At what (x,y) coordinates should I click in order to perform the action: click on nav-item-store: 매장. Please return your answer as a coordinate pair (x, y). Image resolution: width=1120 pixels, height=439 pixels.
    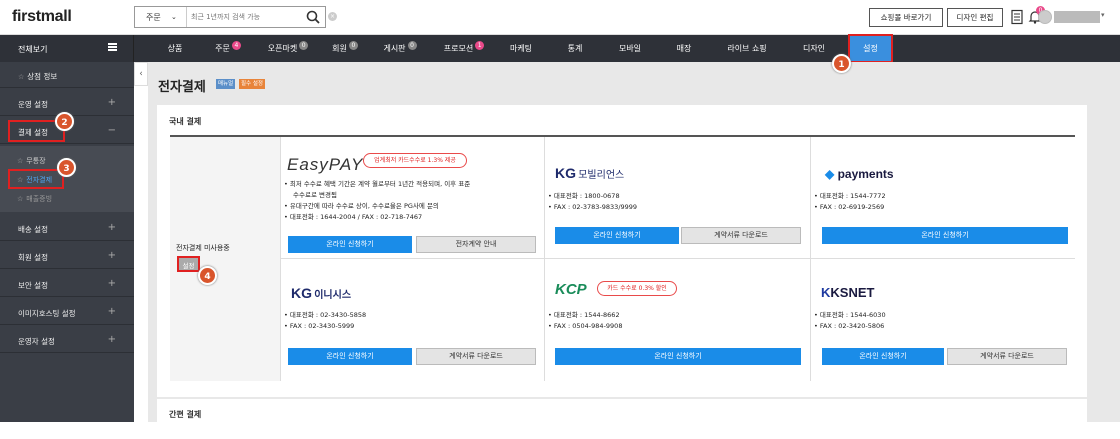
    Looking at the image, I should click on (684, 48).